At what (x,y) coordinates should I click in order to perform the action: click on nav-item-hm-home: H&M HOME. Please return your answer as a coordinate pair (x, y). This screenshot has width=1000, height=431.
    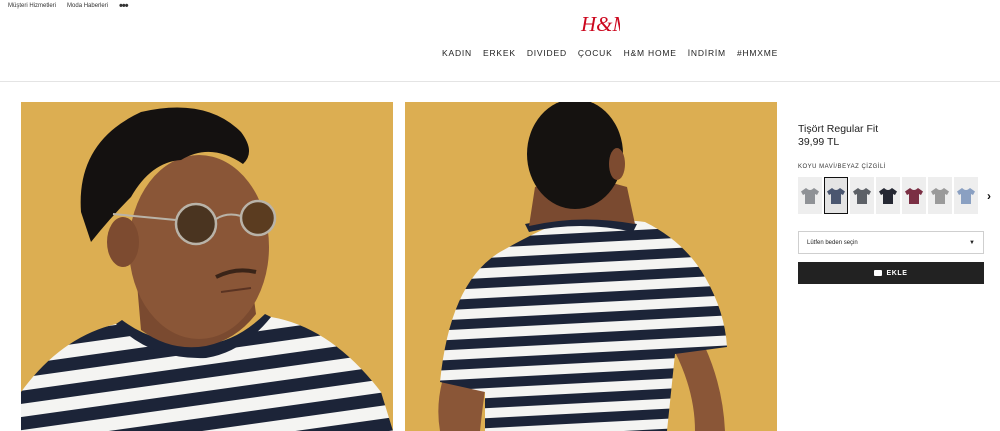
    Looking at the image, I should click on (650, 53).